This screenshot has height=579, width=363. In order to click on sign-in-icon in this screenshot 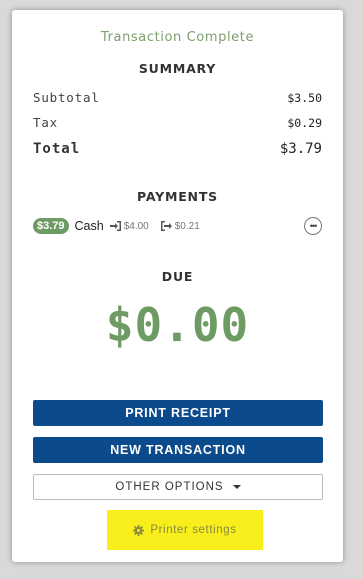, I will do `click(115, 226)`.